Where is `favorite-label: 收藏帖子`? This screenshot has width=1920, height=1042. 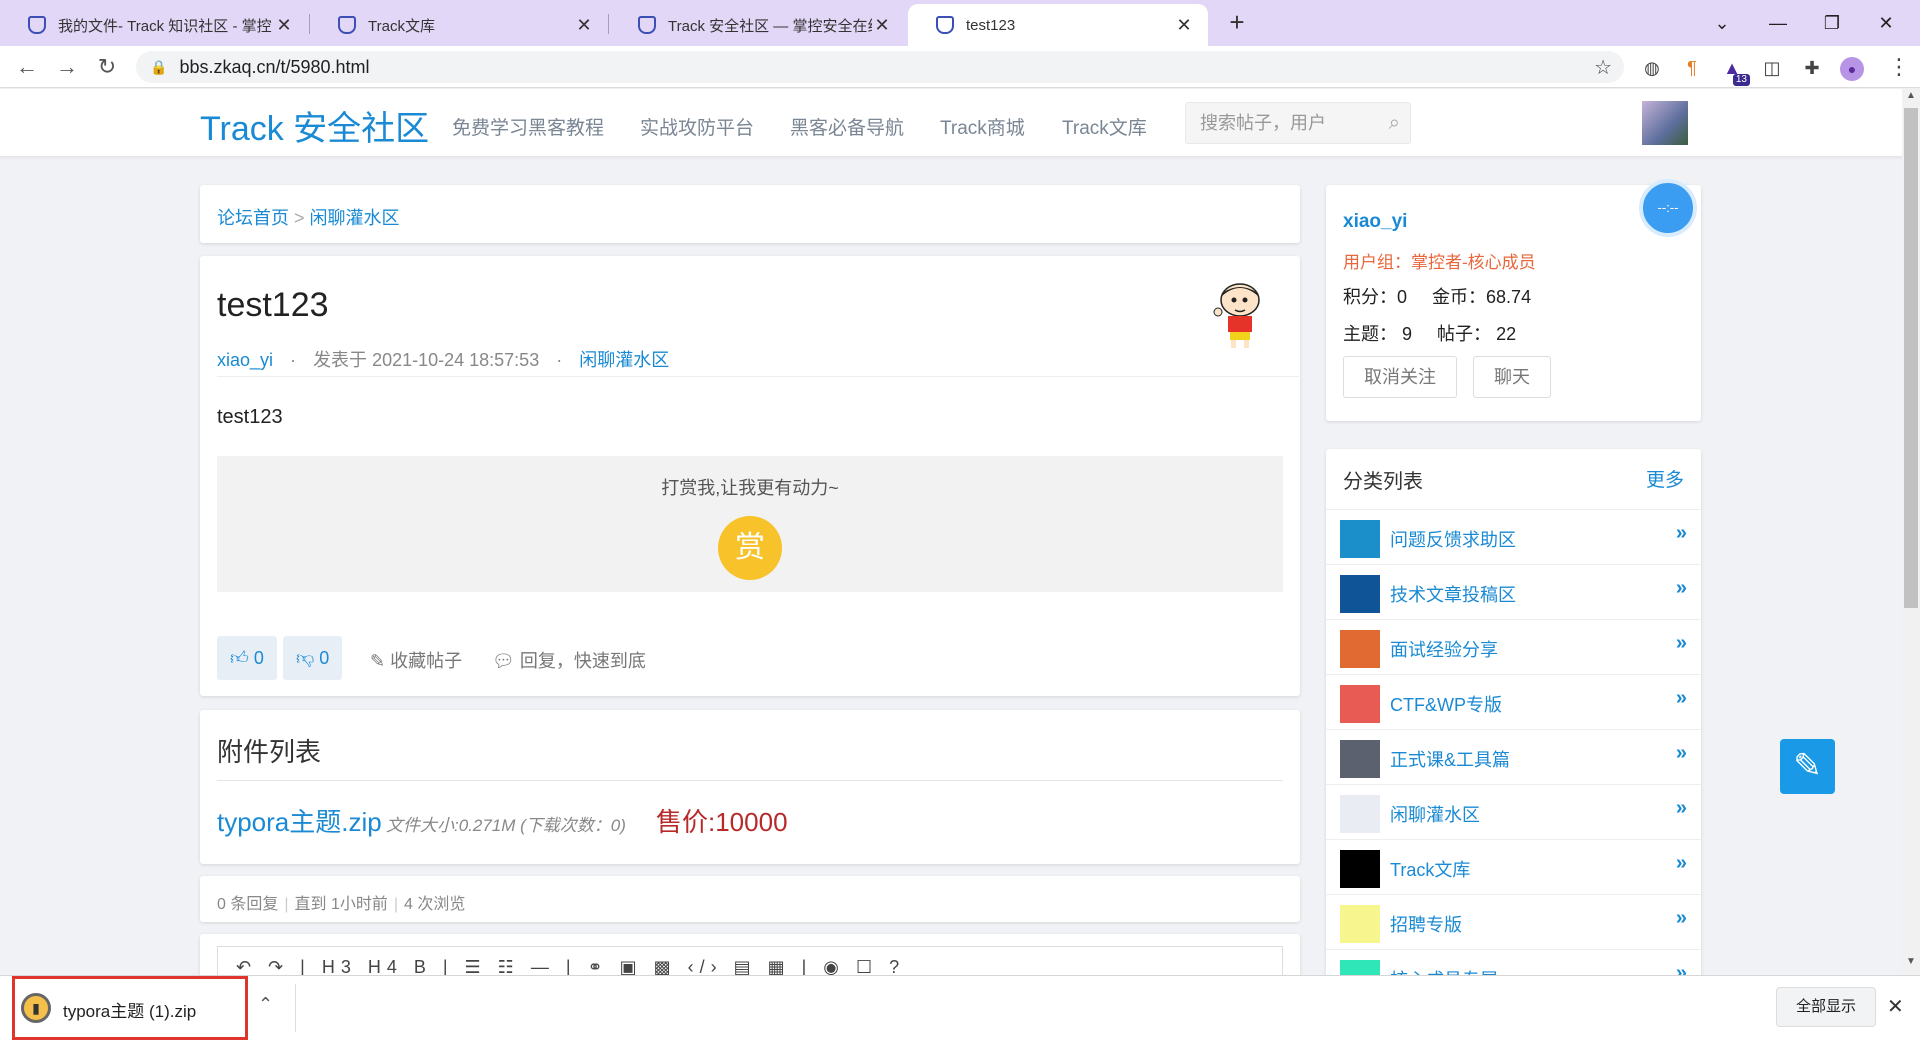 favorite-label: 收藏帖子 is located at coordinates (426, 661).